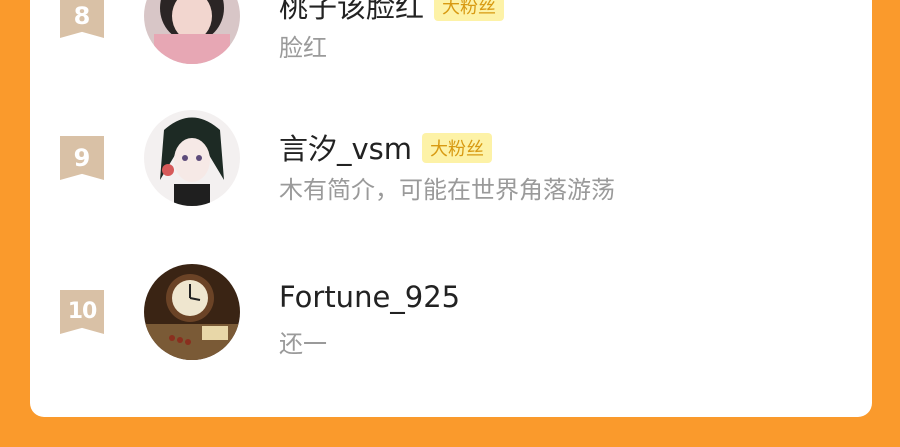 The image size is (900, 447). Describe the element at coordinates (451, 34) in the screenshot. I see `list-item: 8 桃子该脸红 大粉丝 脸红` at that location.